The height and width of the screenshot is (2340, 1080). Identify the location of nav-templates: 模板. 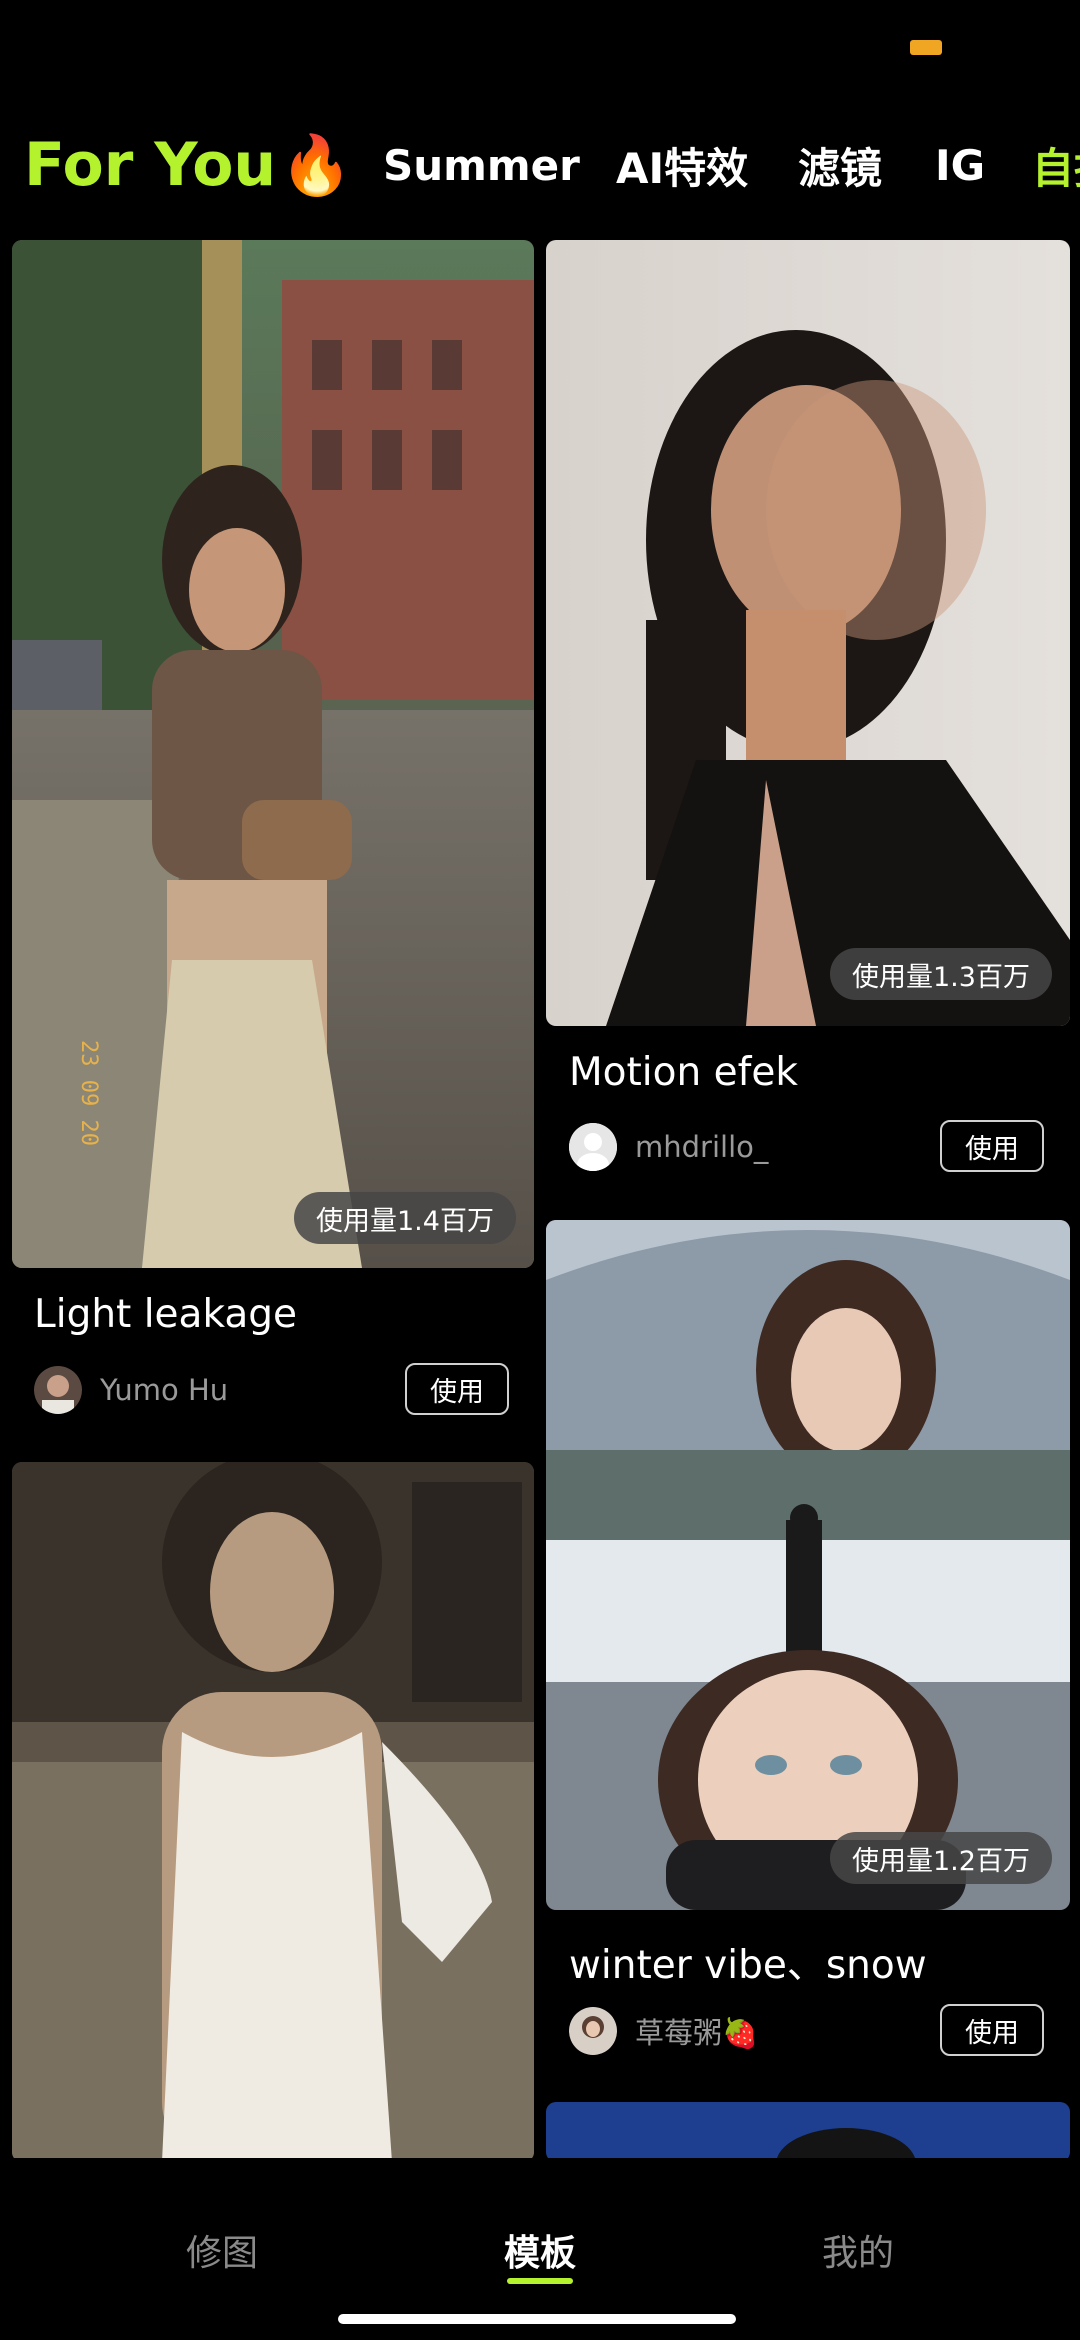
(540, 2250).